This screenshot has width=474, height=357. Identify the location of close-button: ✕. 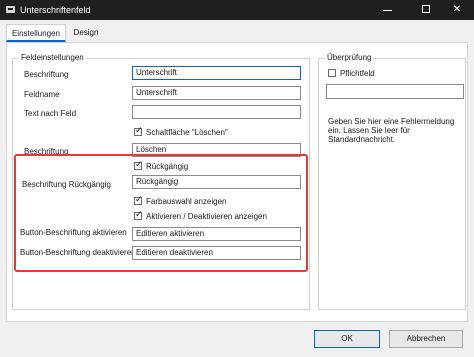
(457, 10).